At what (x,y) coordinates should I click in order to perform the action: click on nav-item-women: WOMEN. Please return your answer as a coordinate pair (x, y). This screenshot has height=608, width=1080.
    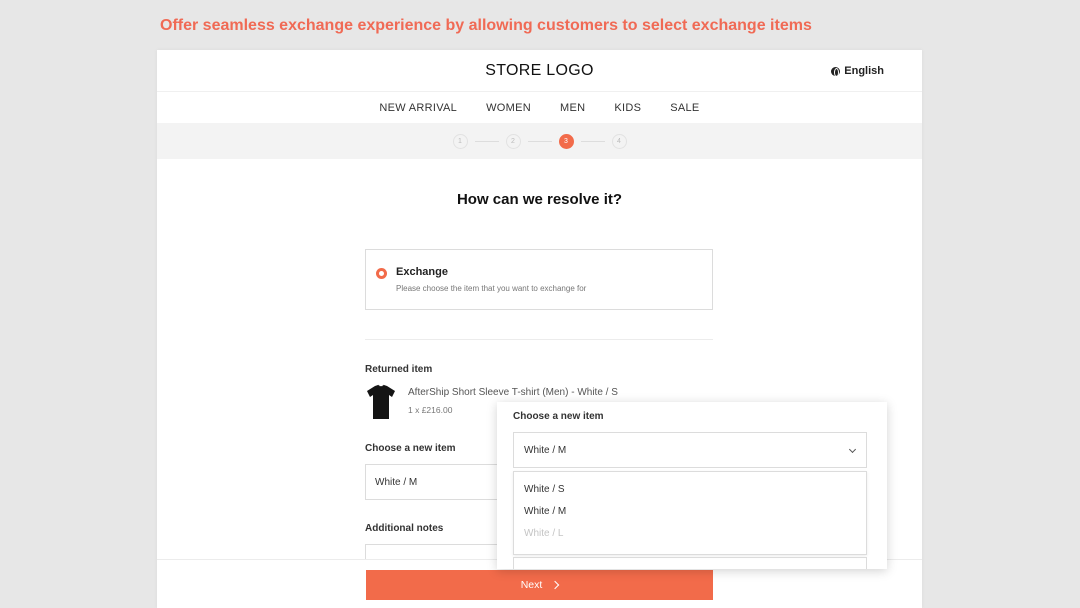
    Looking at the image, I should click on (508, 108).